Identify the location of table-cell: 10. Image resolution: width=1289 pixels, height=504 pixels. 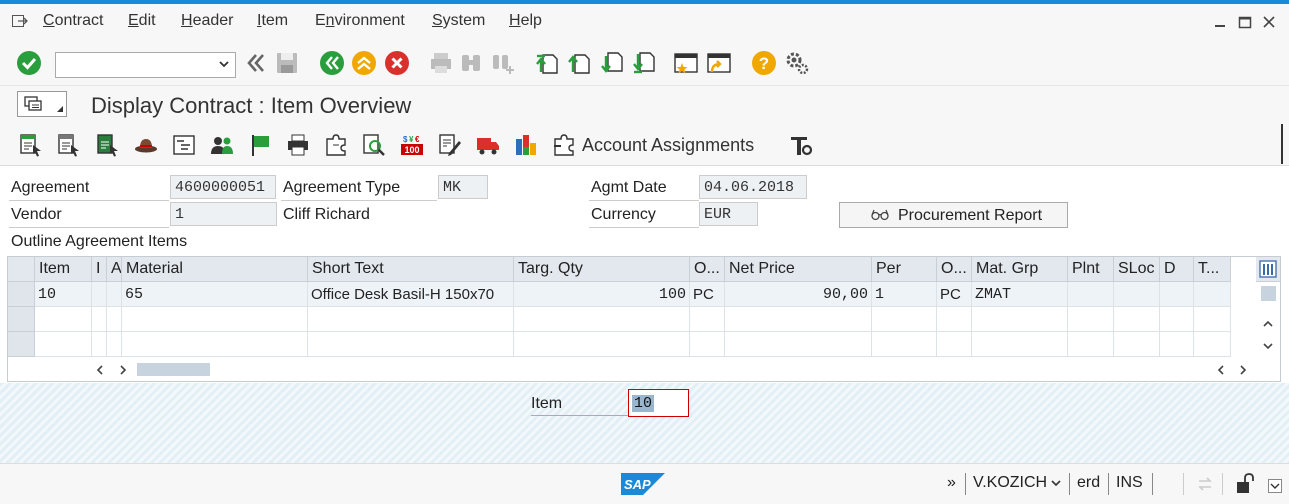
(63, 294).